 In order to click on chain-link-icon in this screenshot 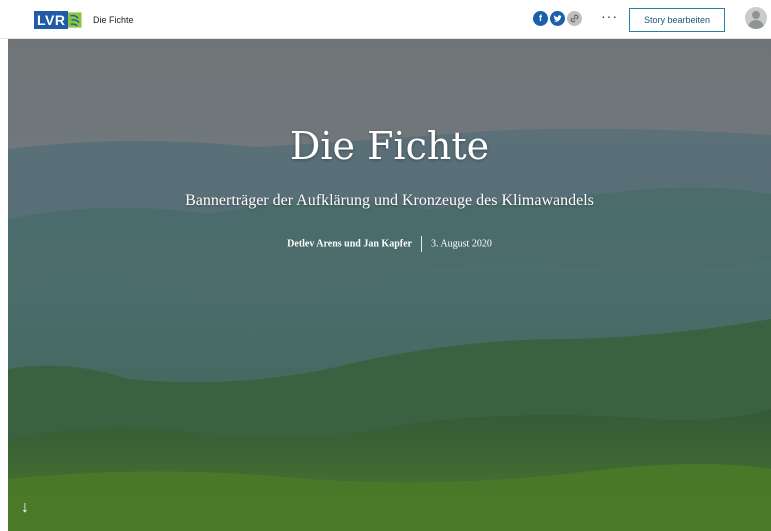, I will do `click(574, 18)`.